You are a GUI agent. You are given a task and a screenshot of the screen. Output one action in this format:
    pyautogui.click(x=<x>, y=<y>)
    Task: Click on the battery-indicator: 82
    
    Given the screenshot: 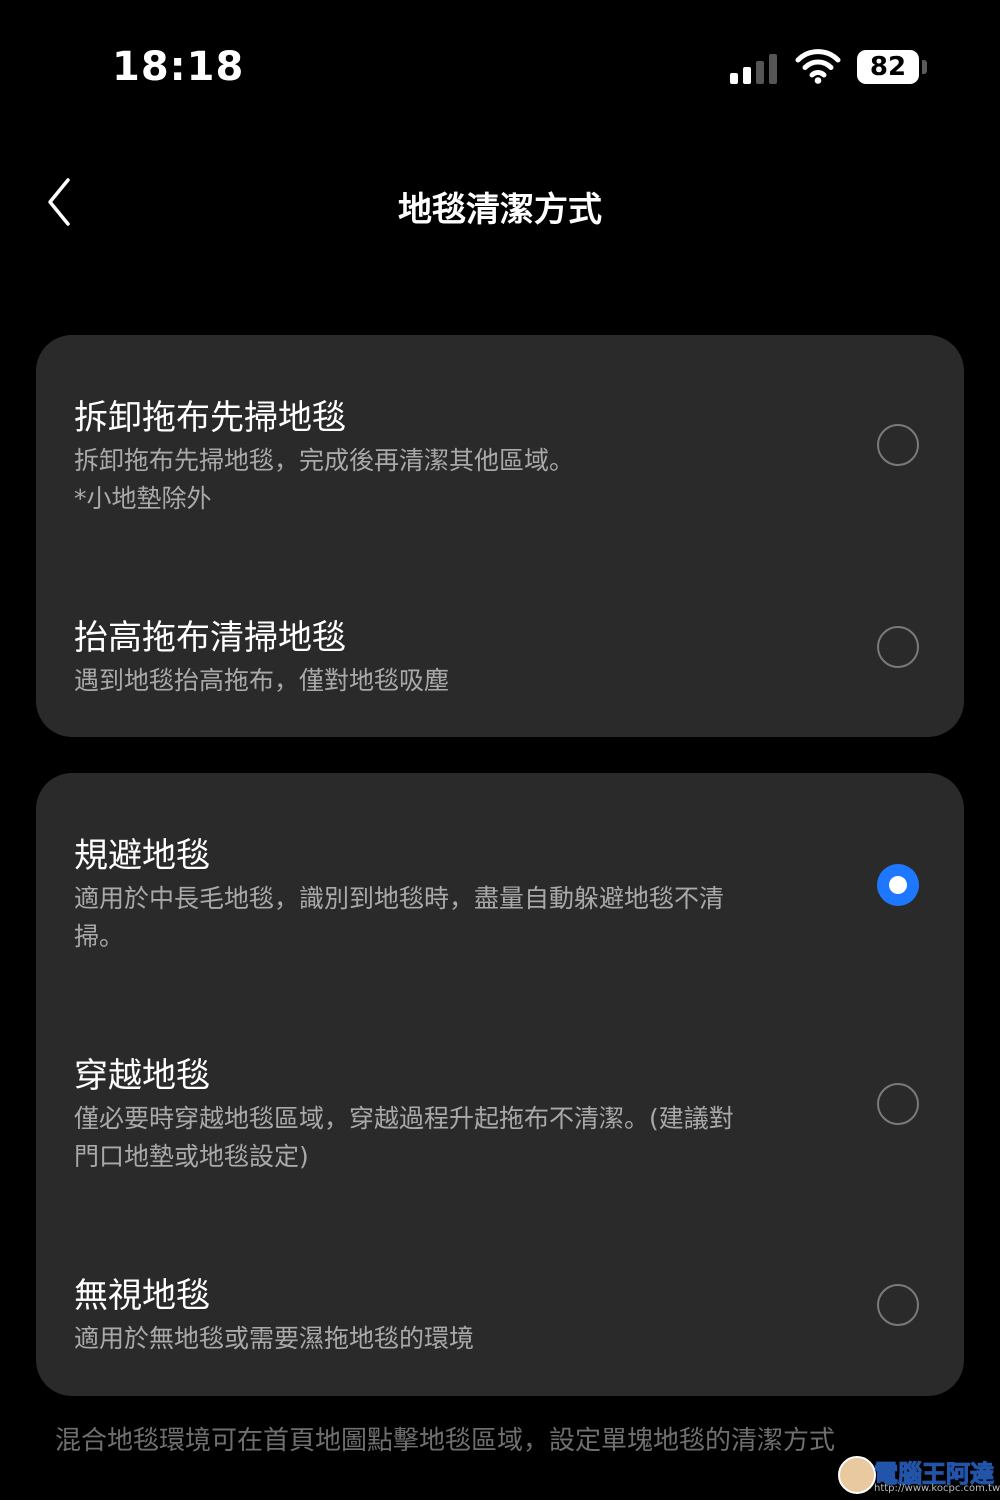 What is the action you would take?
    pyautogui.click(x=888, y=67)
    